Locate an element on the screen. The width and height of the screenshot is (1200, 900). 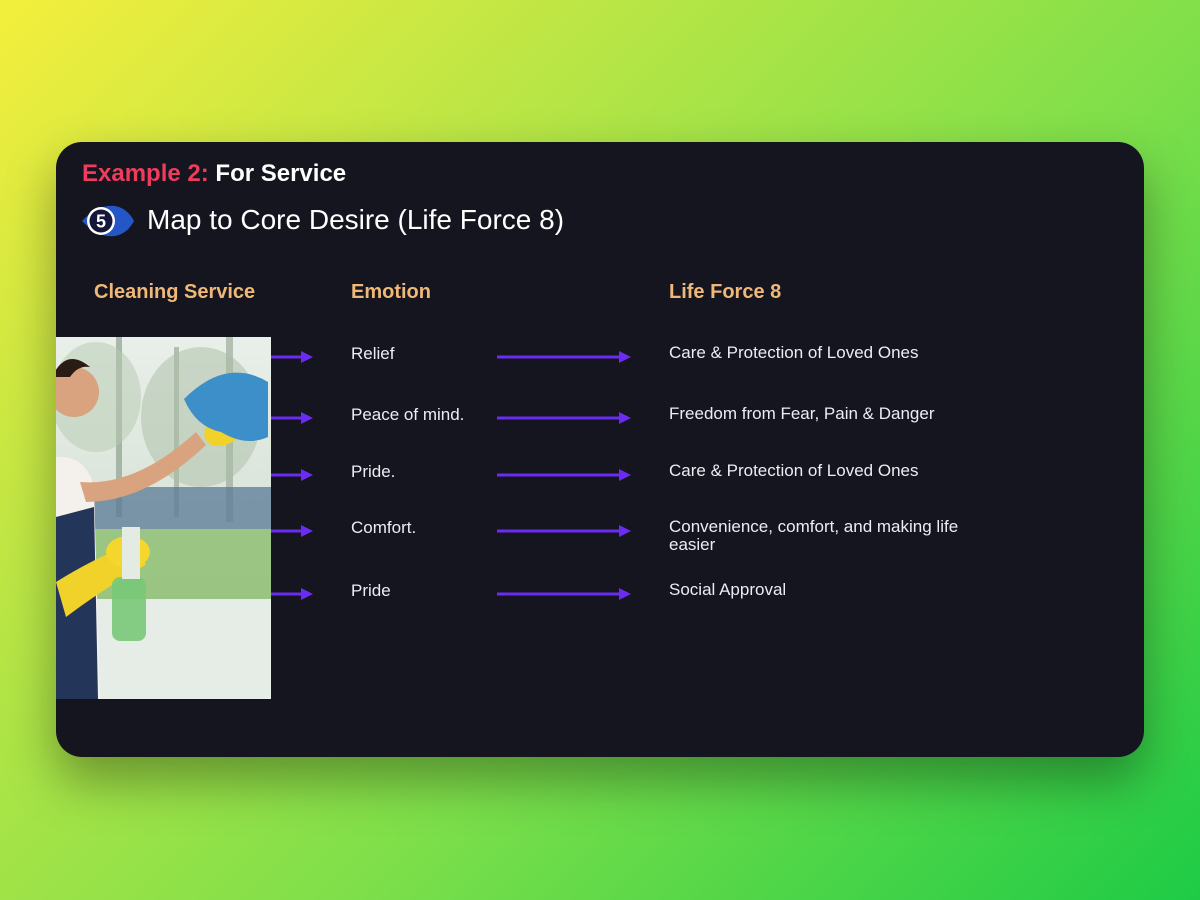
example-title: Example 2: For Service is located at coordinates (214, 174).